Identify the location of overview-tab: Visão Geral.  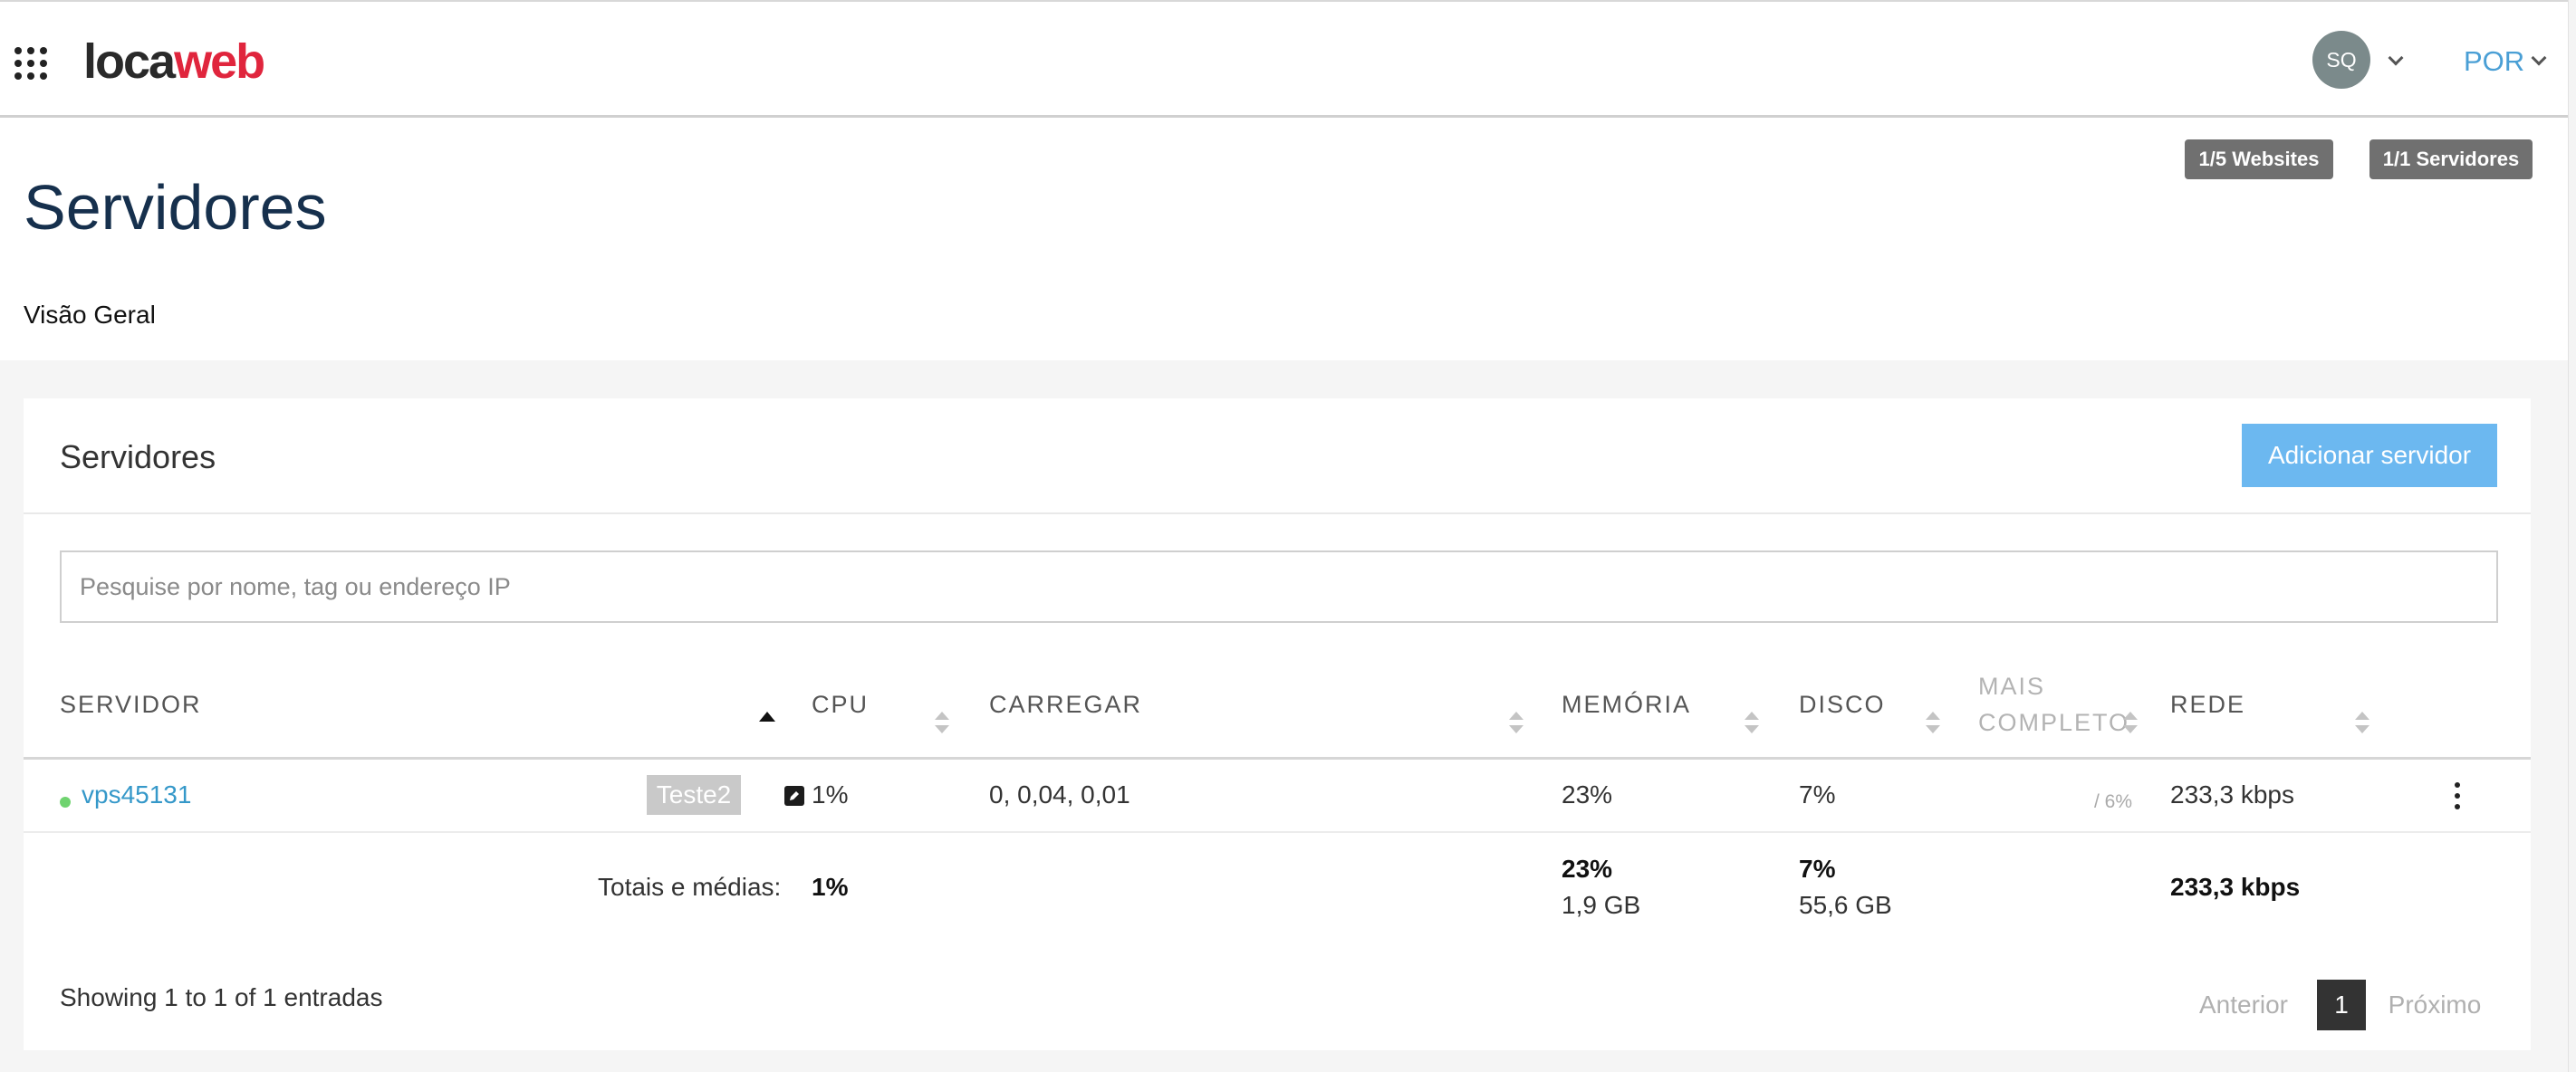
(90, 315).